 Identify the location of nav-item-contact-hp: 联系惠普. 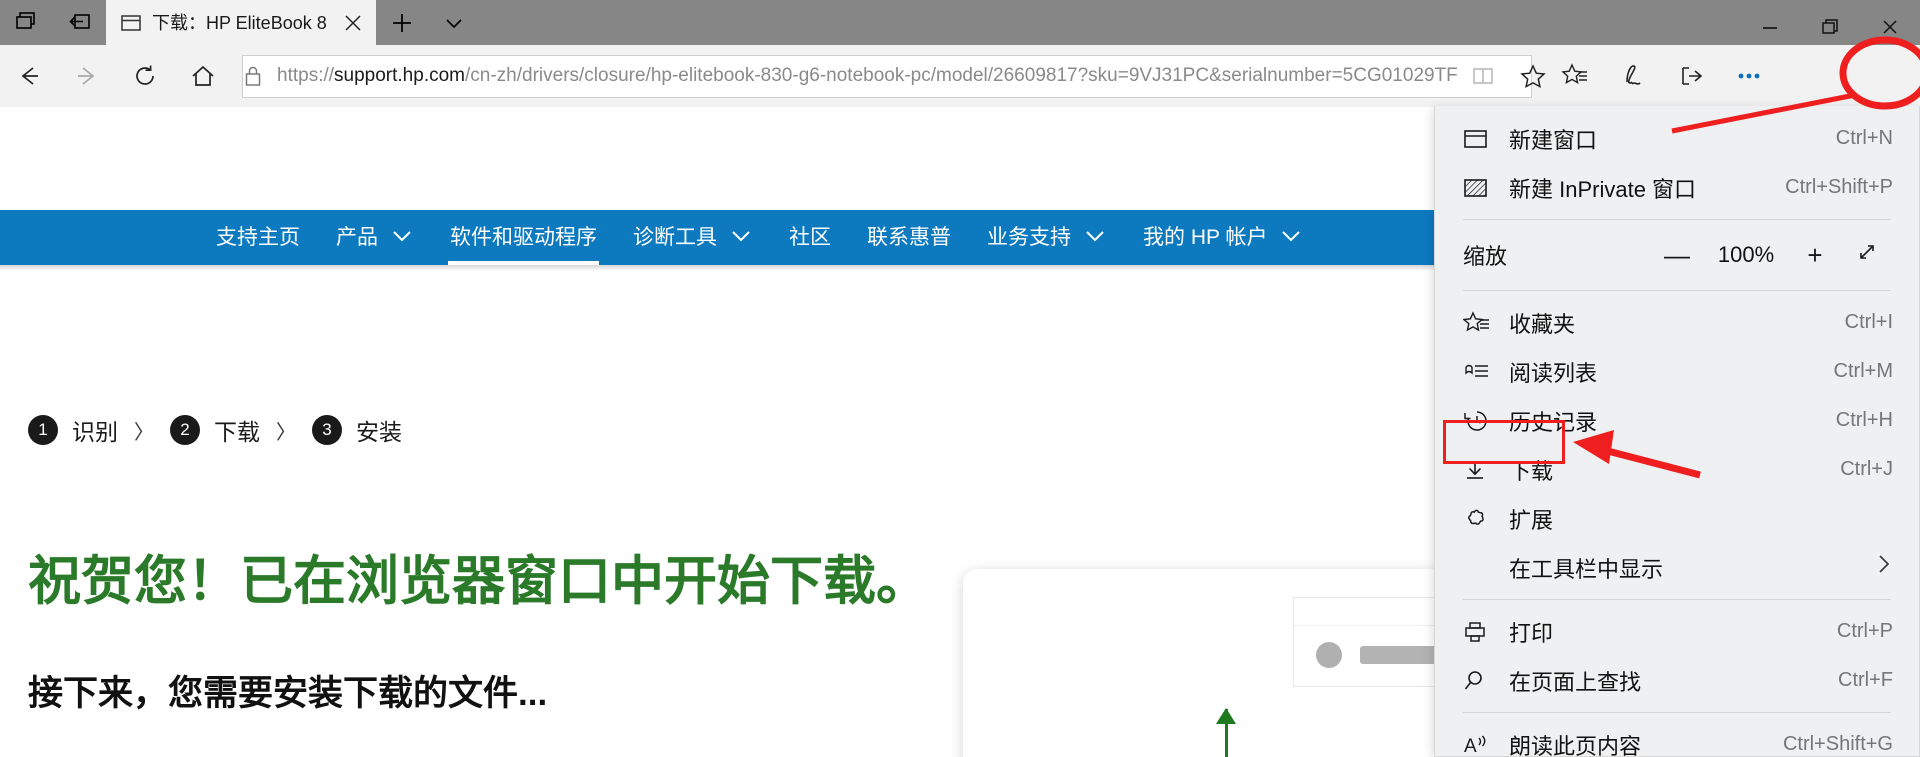
(909, 237).